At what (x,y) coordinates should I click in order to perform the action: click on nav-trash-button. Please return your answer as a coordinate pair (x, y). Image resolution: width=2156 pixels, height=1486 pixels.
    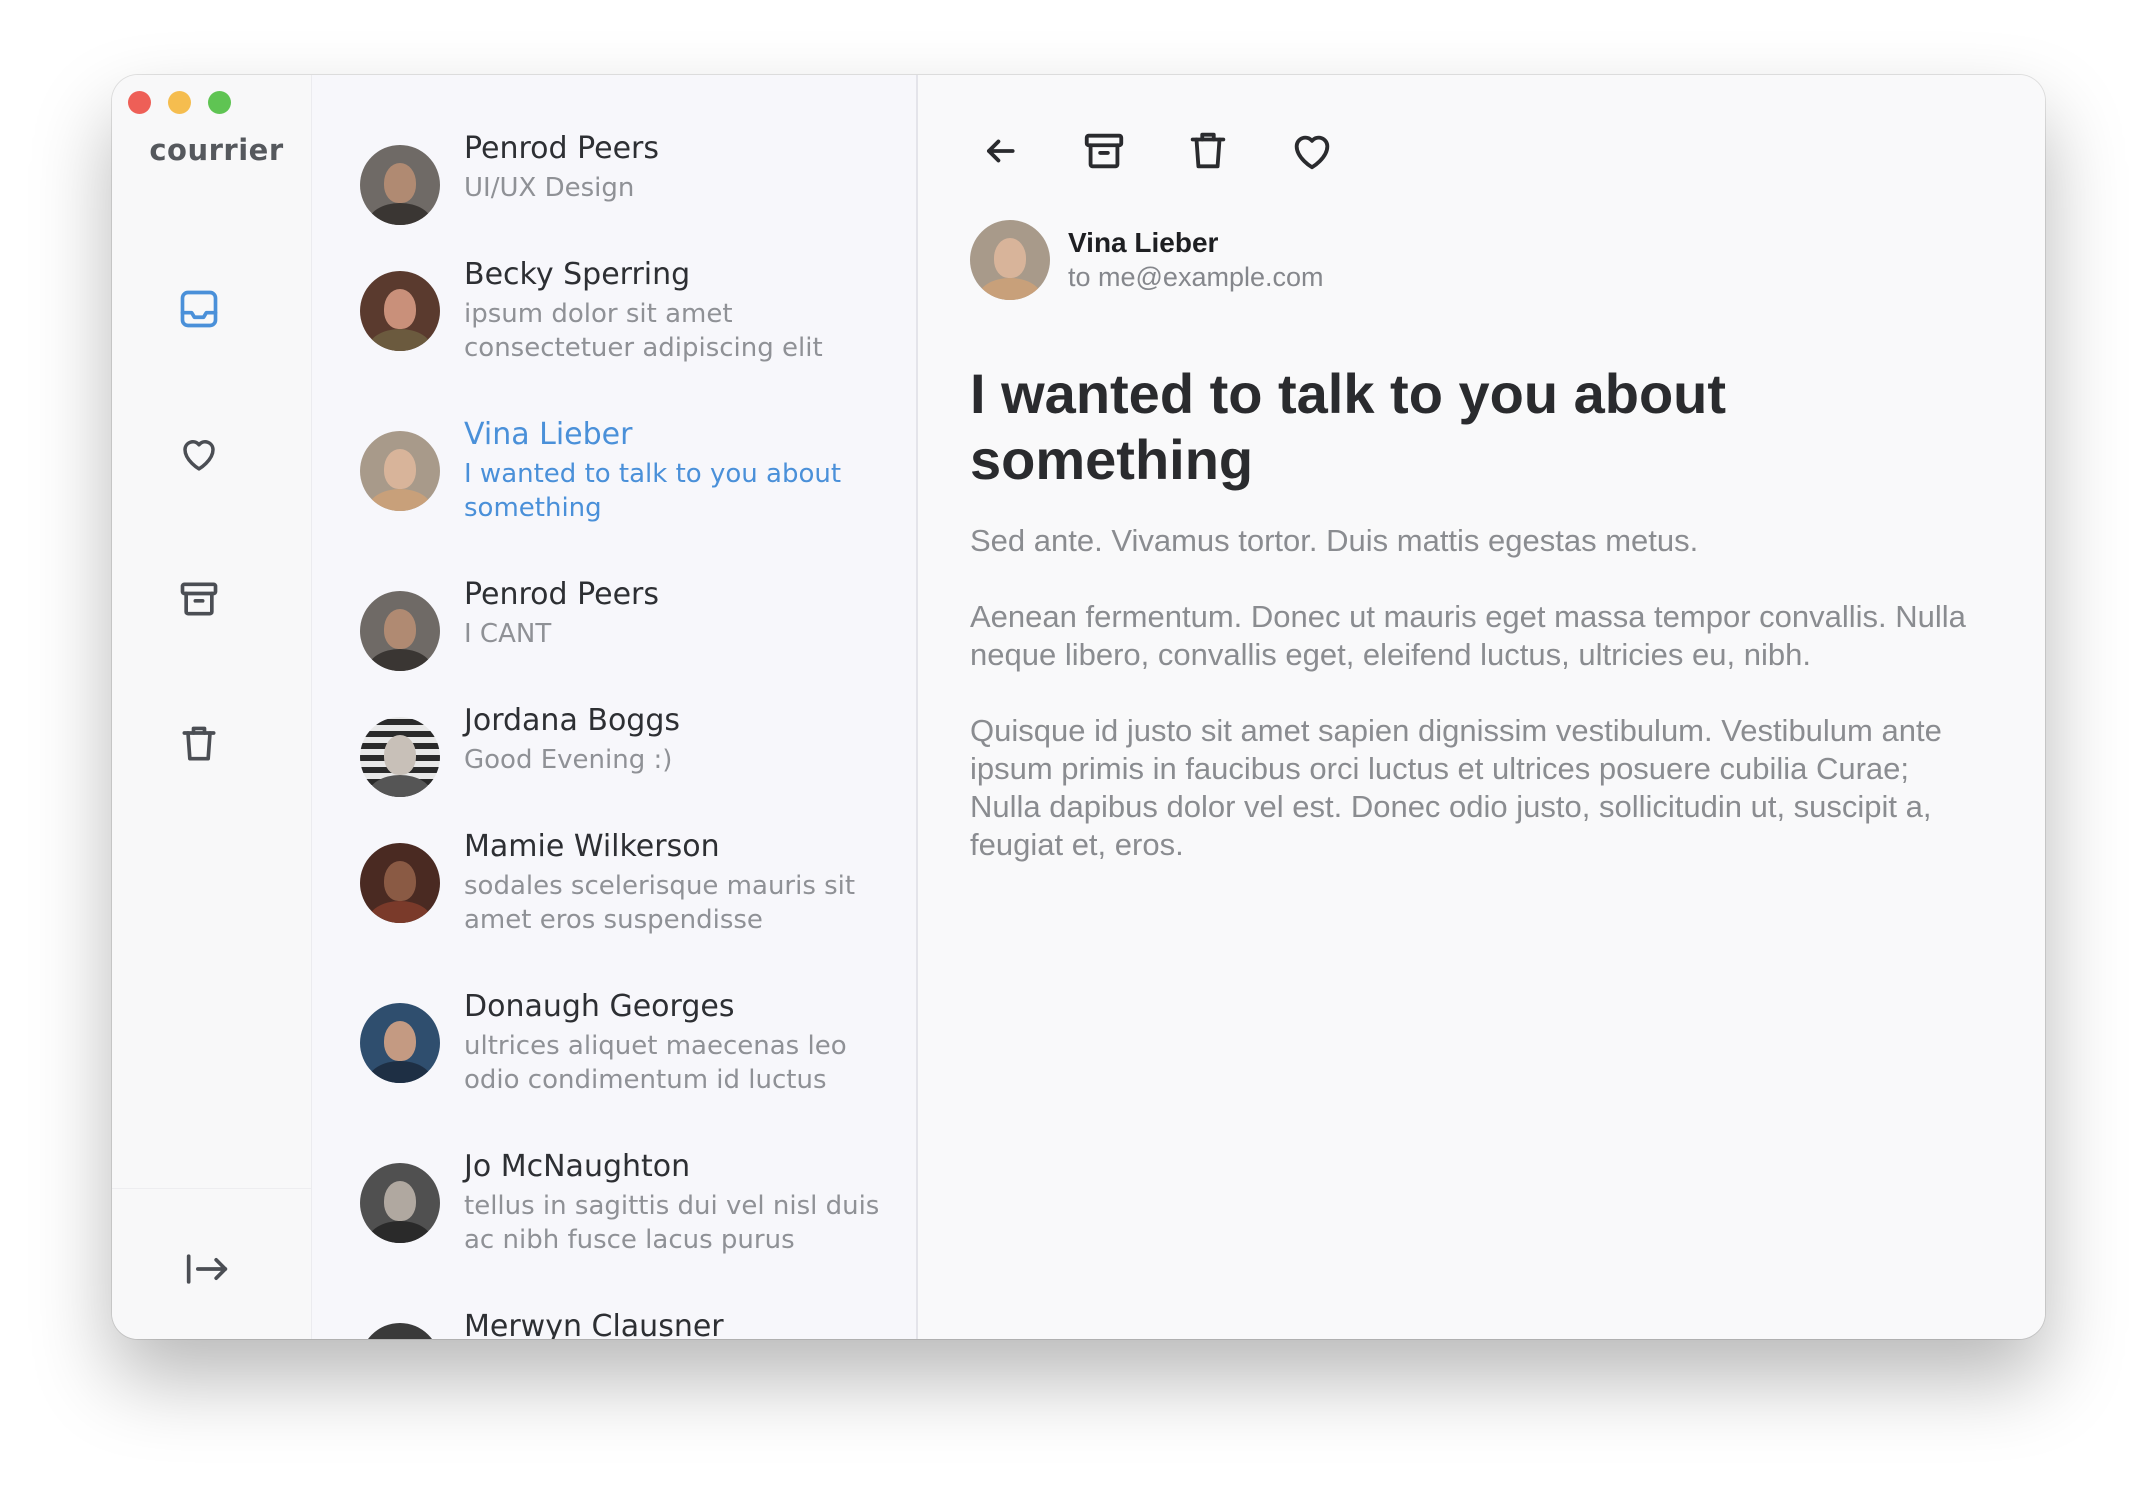
    Looking at the image, I should click on (199, 744).